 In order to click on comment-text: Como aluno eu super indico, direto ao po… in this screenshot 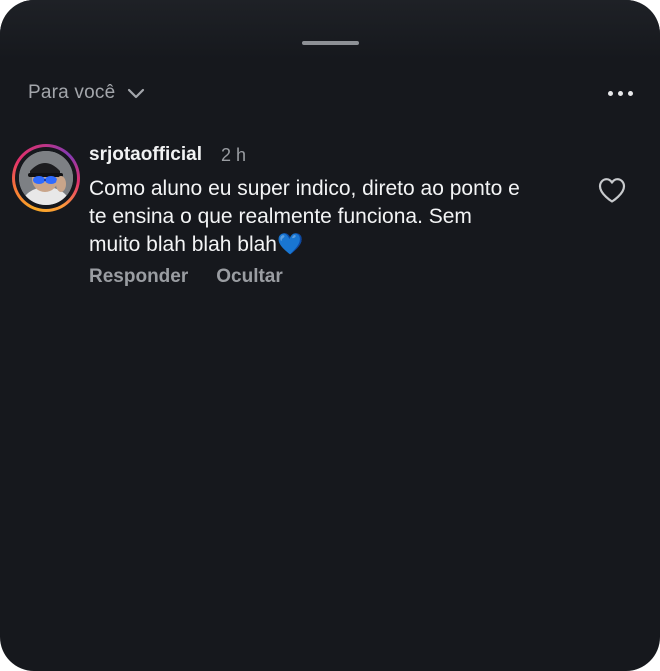, I will do `click(304, 216)`.